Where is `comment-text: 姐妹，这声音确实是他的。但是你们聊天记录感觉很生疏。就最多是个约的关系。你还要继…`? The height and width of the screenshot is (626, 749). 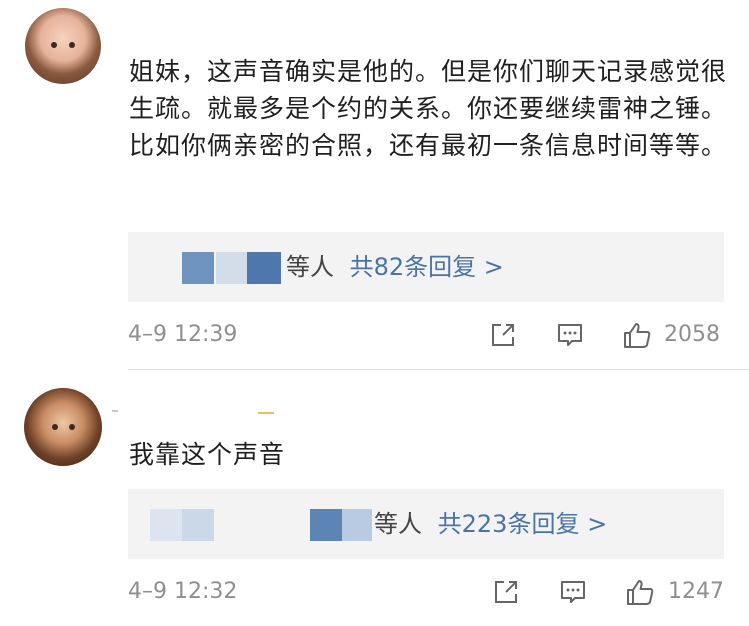
comment-text: 姐妹，这声音确实是他的。但是你们聊天记录感觉很生疏。就最多是个约的关系。你还要继… is located at coordinates (428, 108).